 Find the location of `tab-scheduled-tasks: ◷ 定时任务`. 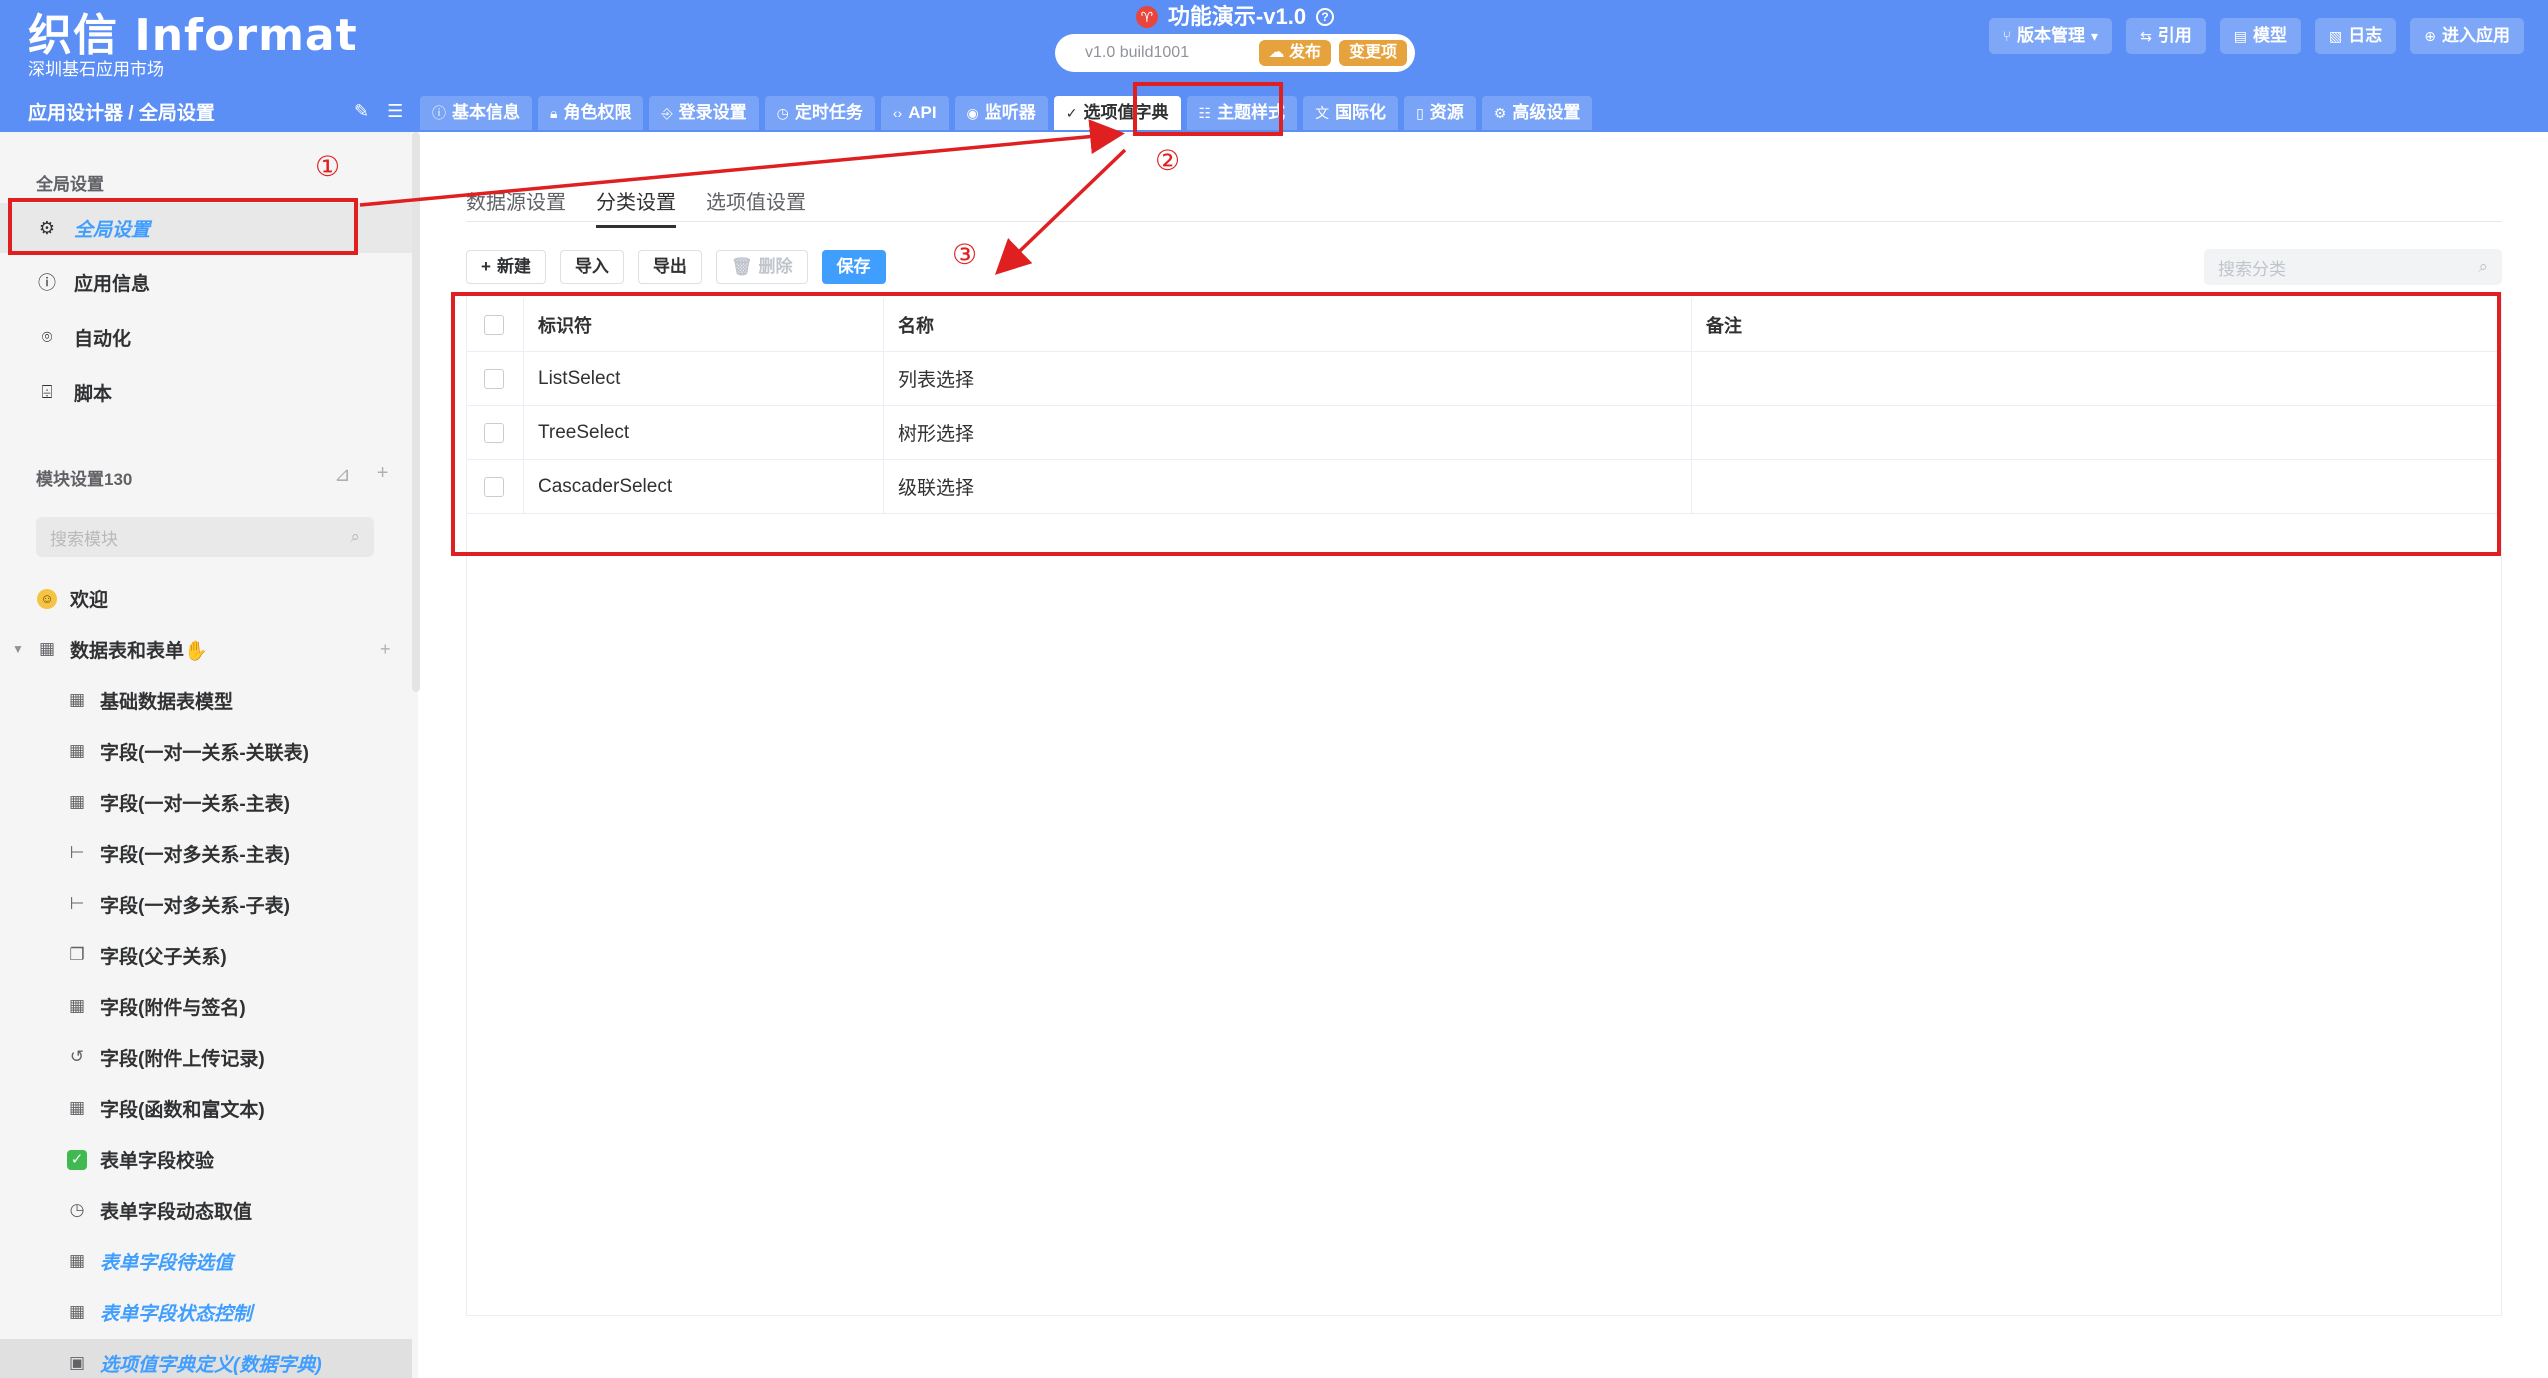

tab-scheduled-tasks: ◷ 定时任务 is located at coordinates (819, 113).